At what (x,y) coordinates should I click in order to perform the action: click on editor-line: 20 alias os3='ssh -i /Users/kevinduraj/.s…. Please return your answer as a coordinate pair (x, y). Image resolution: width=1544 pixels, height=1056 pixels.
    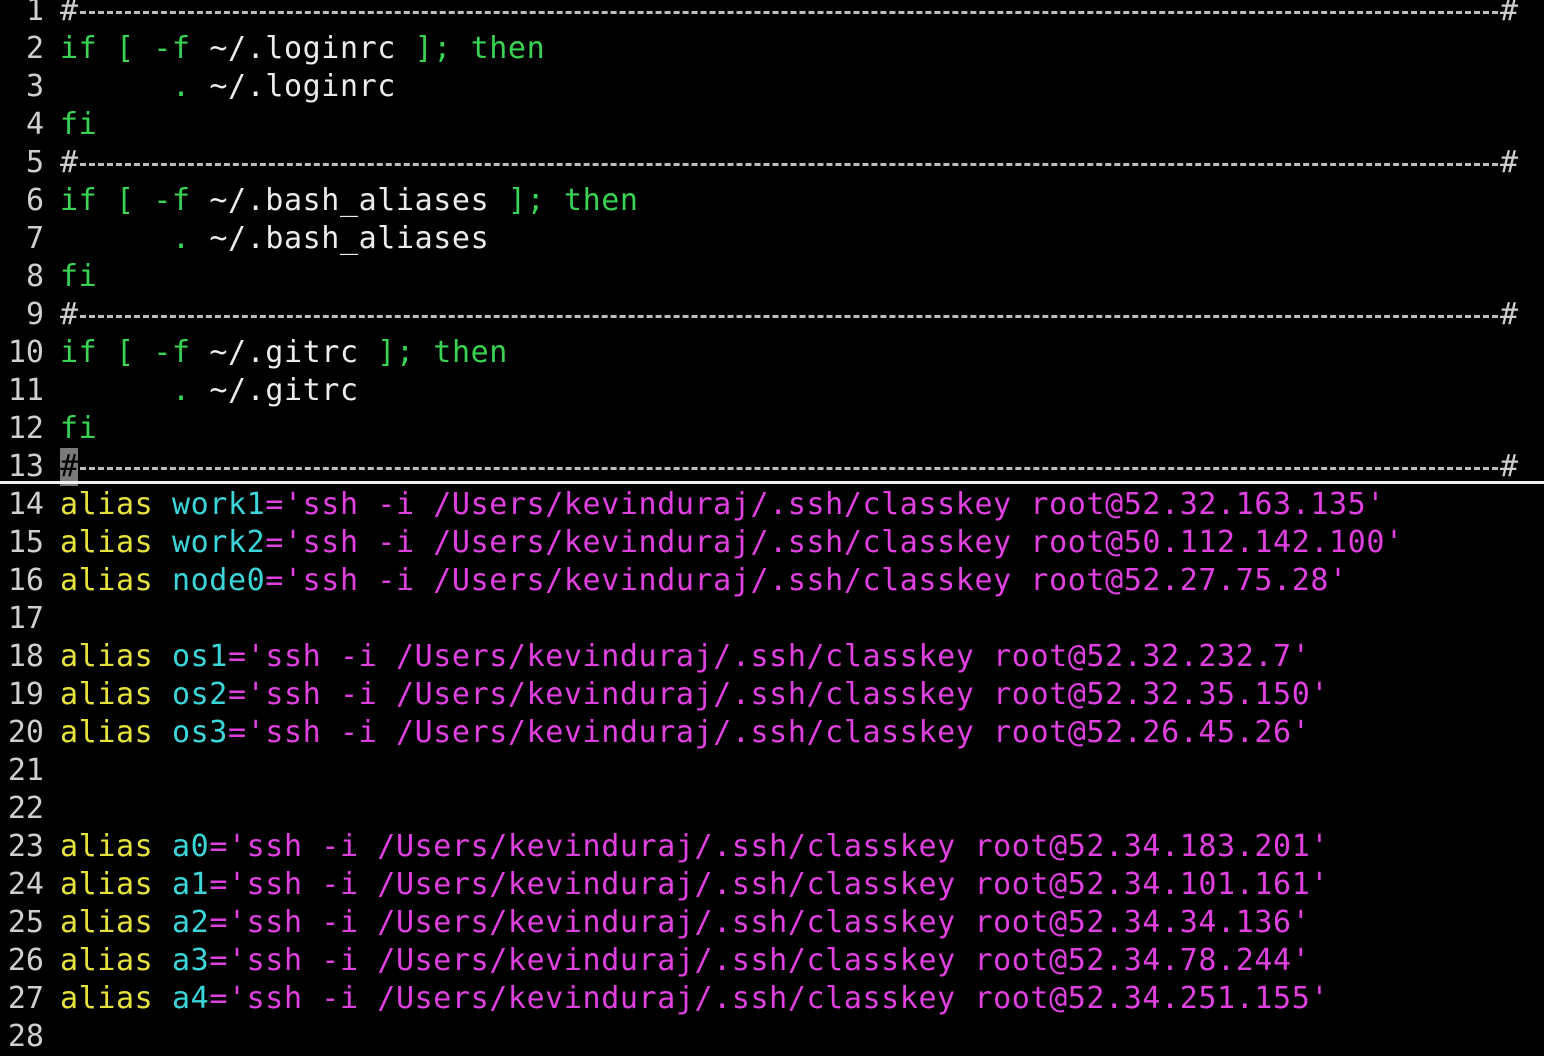
    Looking at the image, I should click on (772, 733).